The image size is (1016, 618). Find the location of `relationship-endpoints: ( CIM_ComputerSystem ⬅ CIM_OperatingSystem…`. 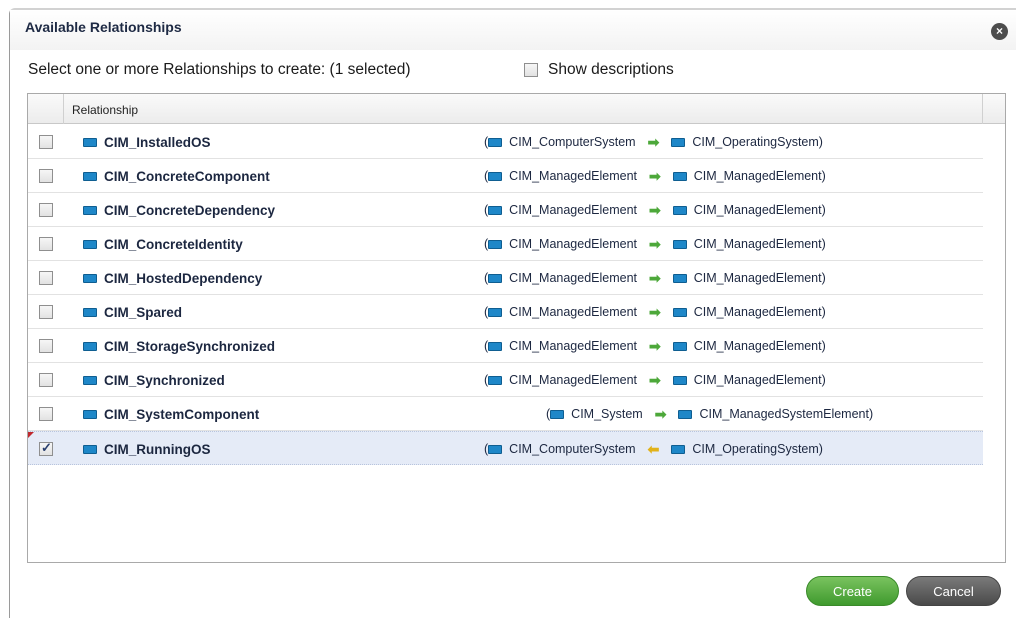

relationship-endpoints: ( CIM_ComputerSystem ⬅ CIM_OperatingSystem… is located at coordinates (653, 449).